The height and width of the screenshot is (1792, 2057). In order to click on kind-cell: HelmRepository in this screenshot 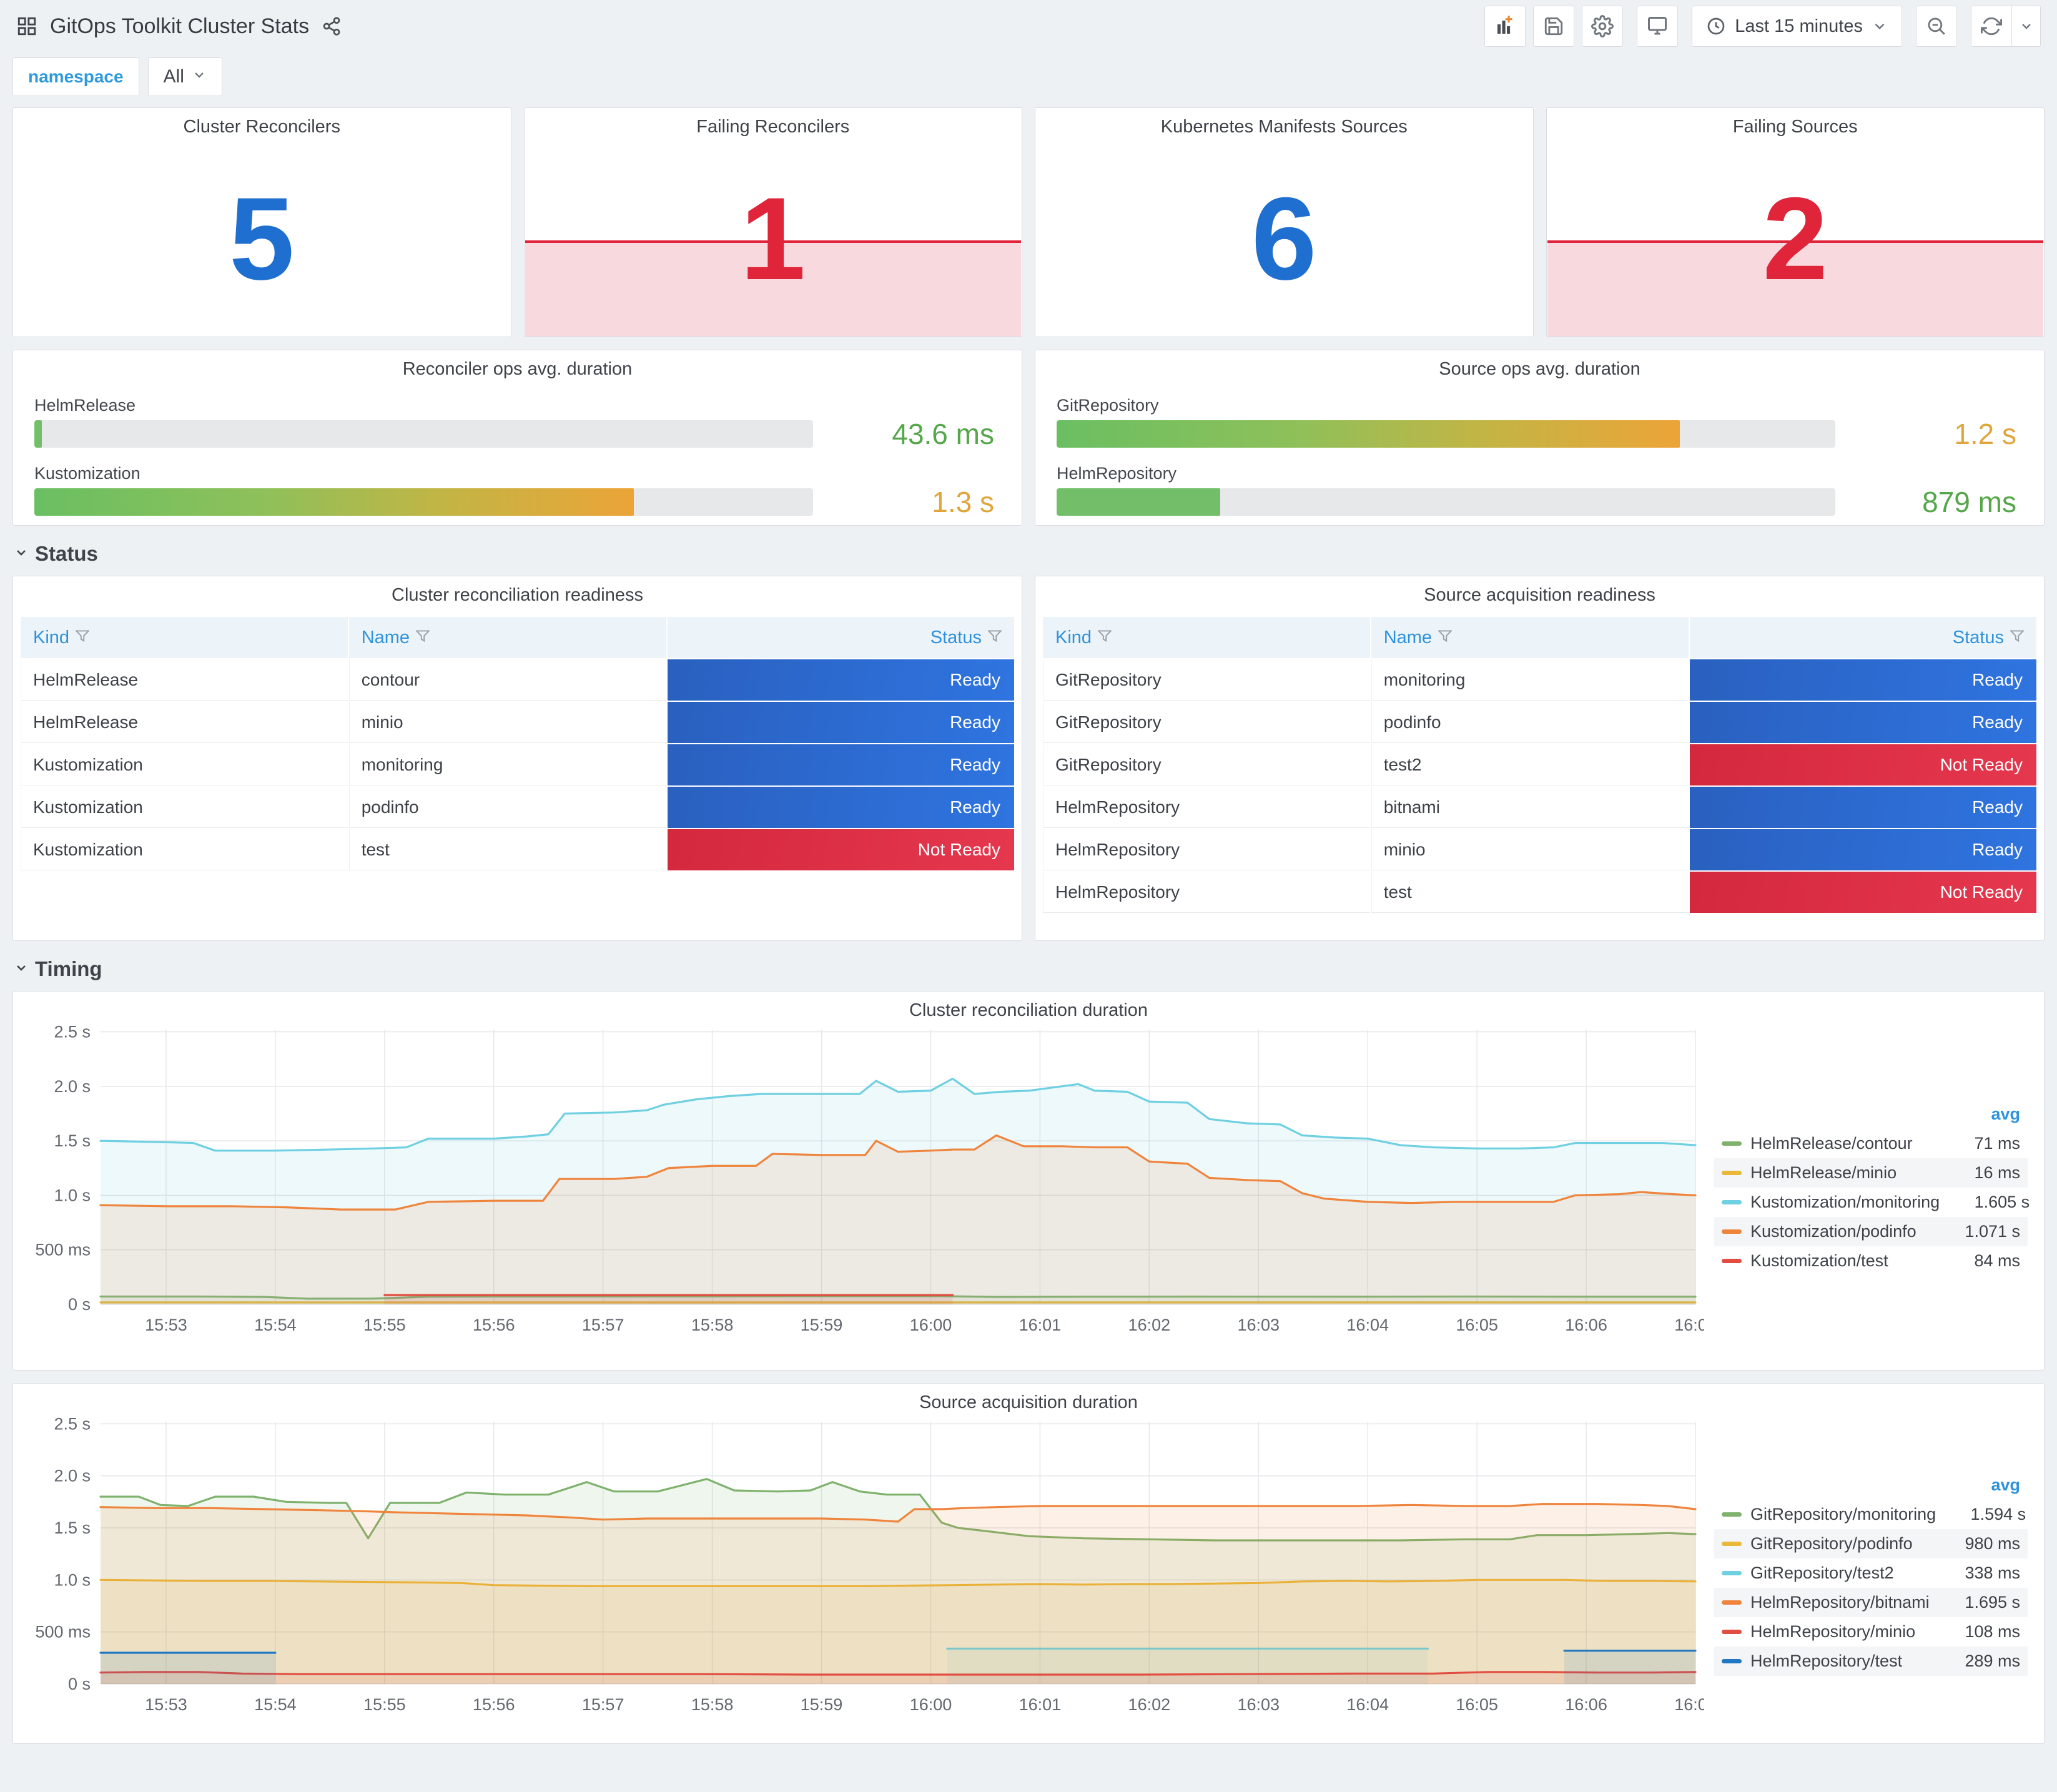, I will do `click(1207, 849)`.